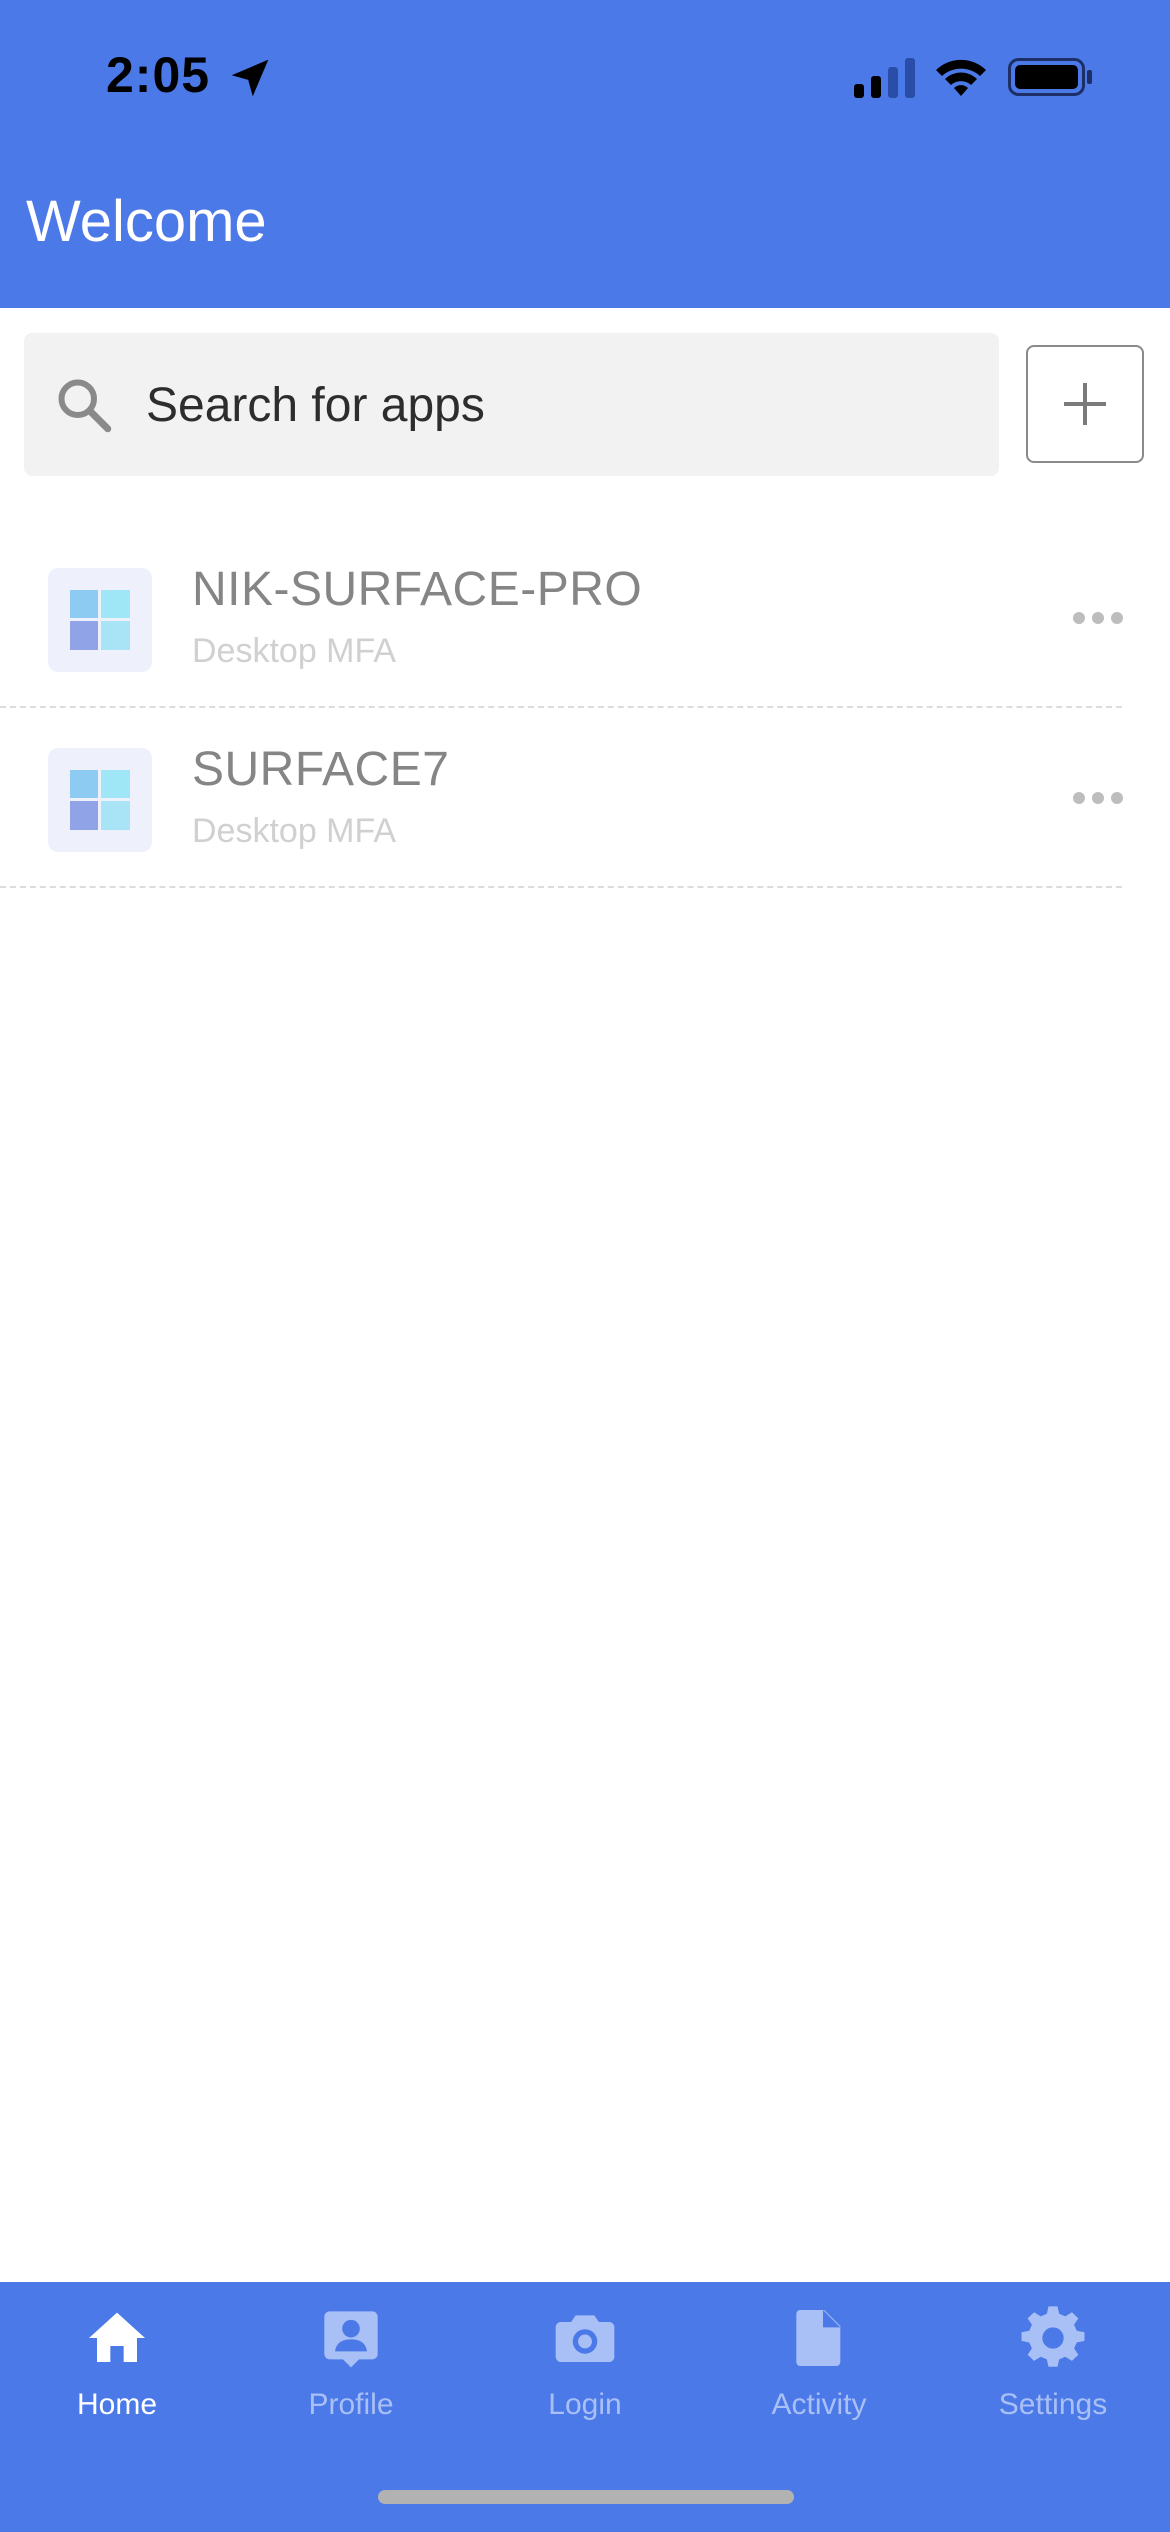 Image resolution: width=1170 pixels, height=2532 pixels. What do you see at coordinates (1050, 77) in the screenshot?
I see `battery-icon` at bounding box center [1050, 77].